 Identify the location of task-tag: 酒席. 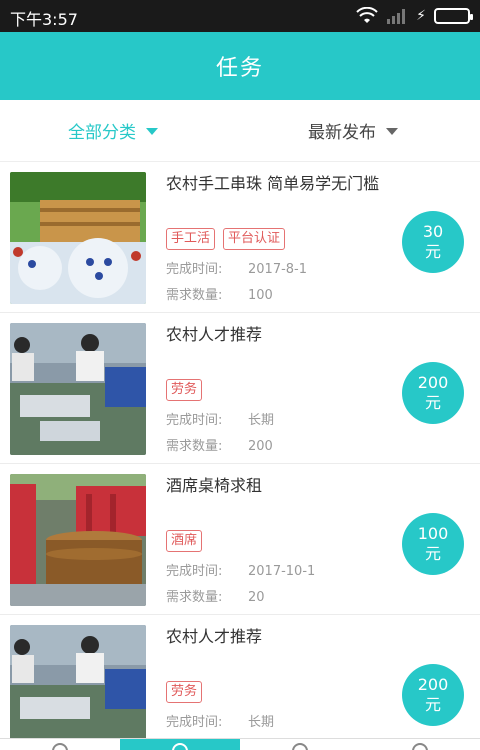
(184, 541).